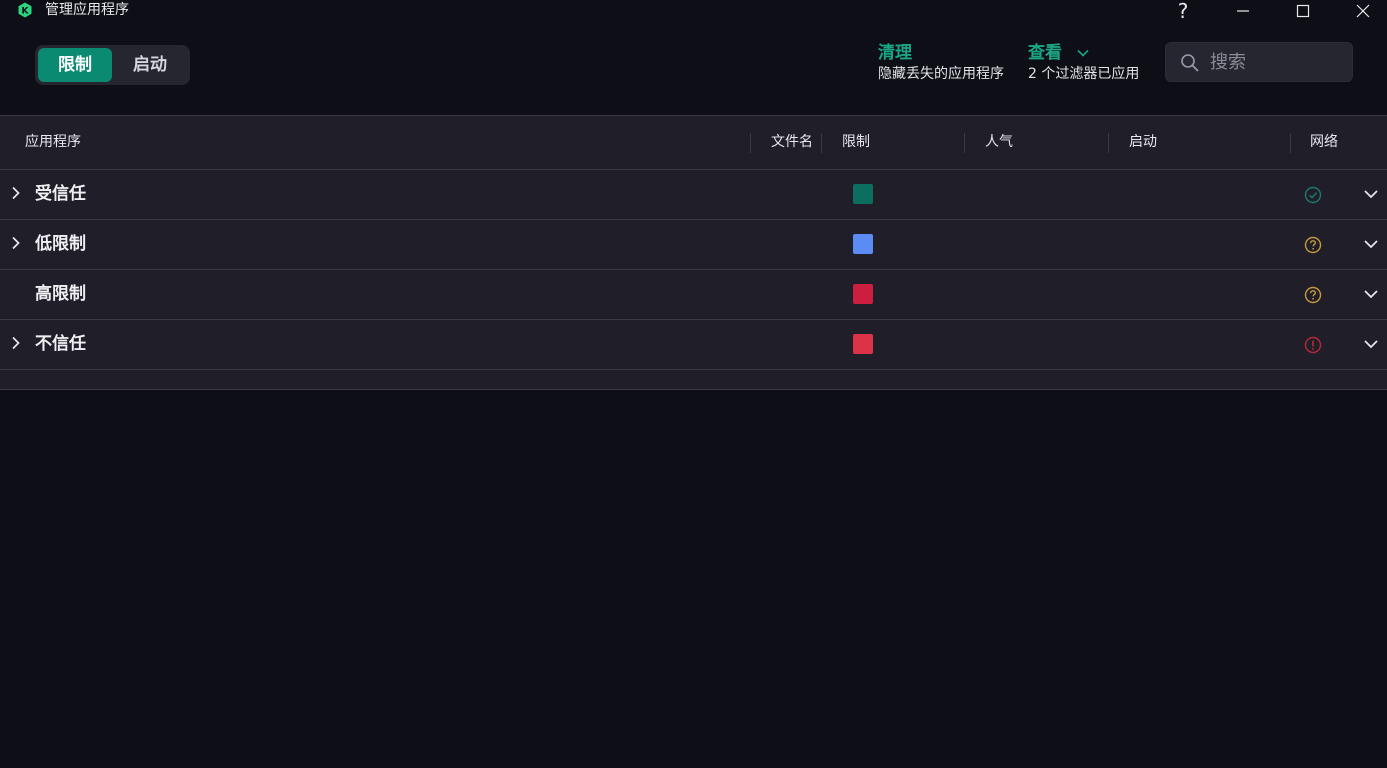  Describe the element at coordinates (1313, 195) in the screenshot. I see `check-circle-icon` at that location.